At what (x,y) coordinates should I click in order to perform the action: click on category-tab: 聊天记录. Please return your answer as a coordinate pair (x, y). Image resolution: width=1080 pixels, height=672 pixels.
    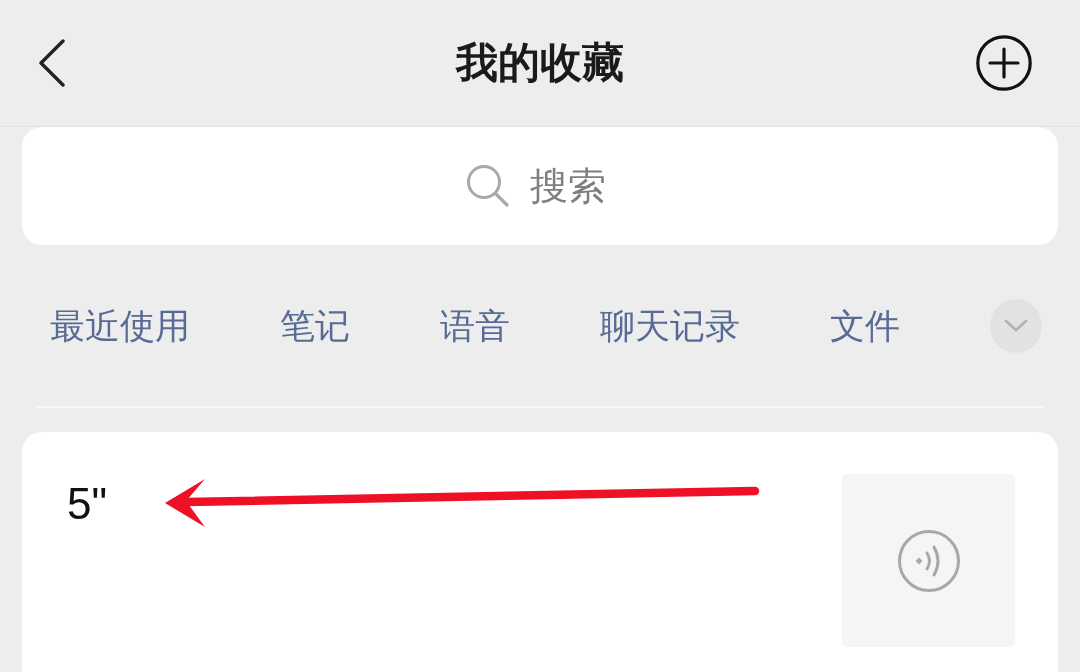
    Looking at the image, I should click on (670, 325).